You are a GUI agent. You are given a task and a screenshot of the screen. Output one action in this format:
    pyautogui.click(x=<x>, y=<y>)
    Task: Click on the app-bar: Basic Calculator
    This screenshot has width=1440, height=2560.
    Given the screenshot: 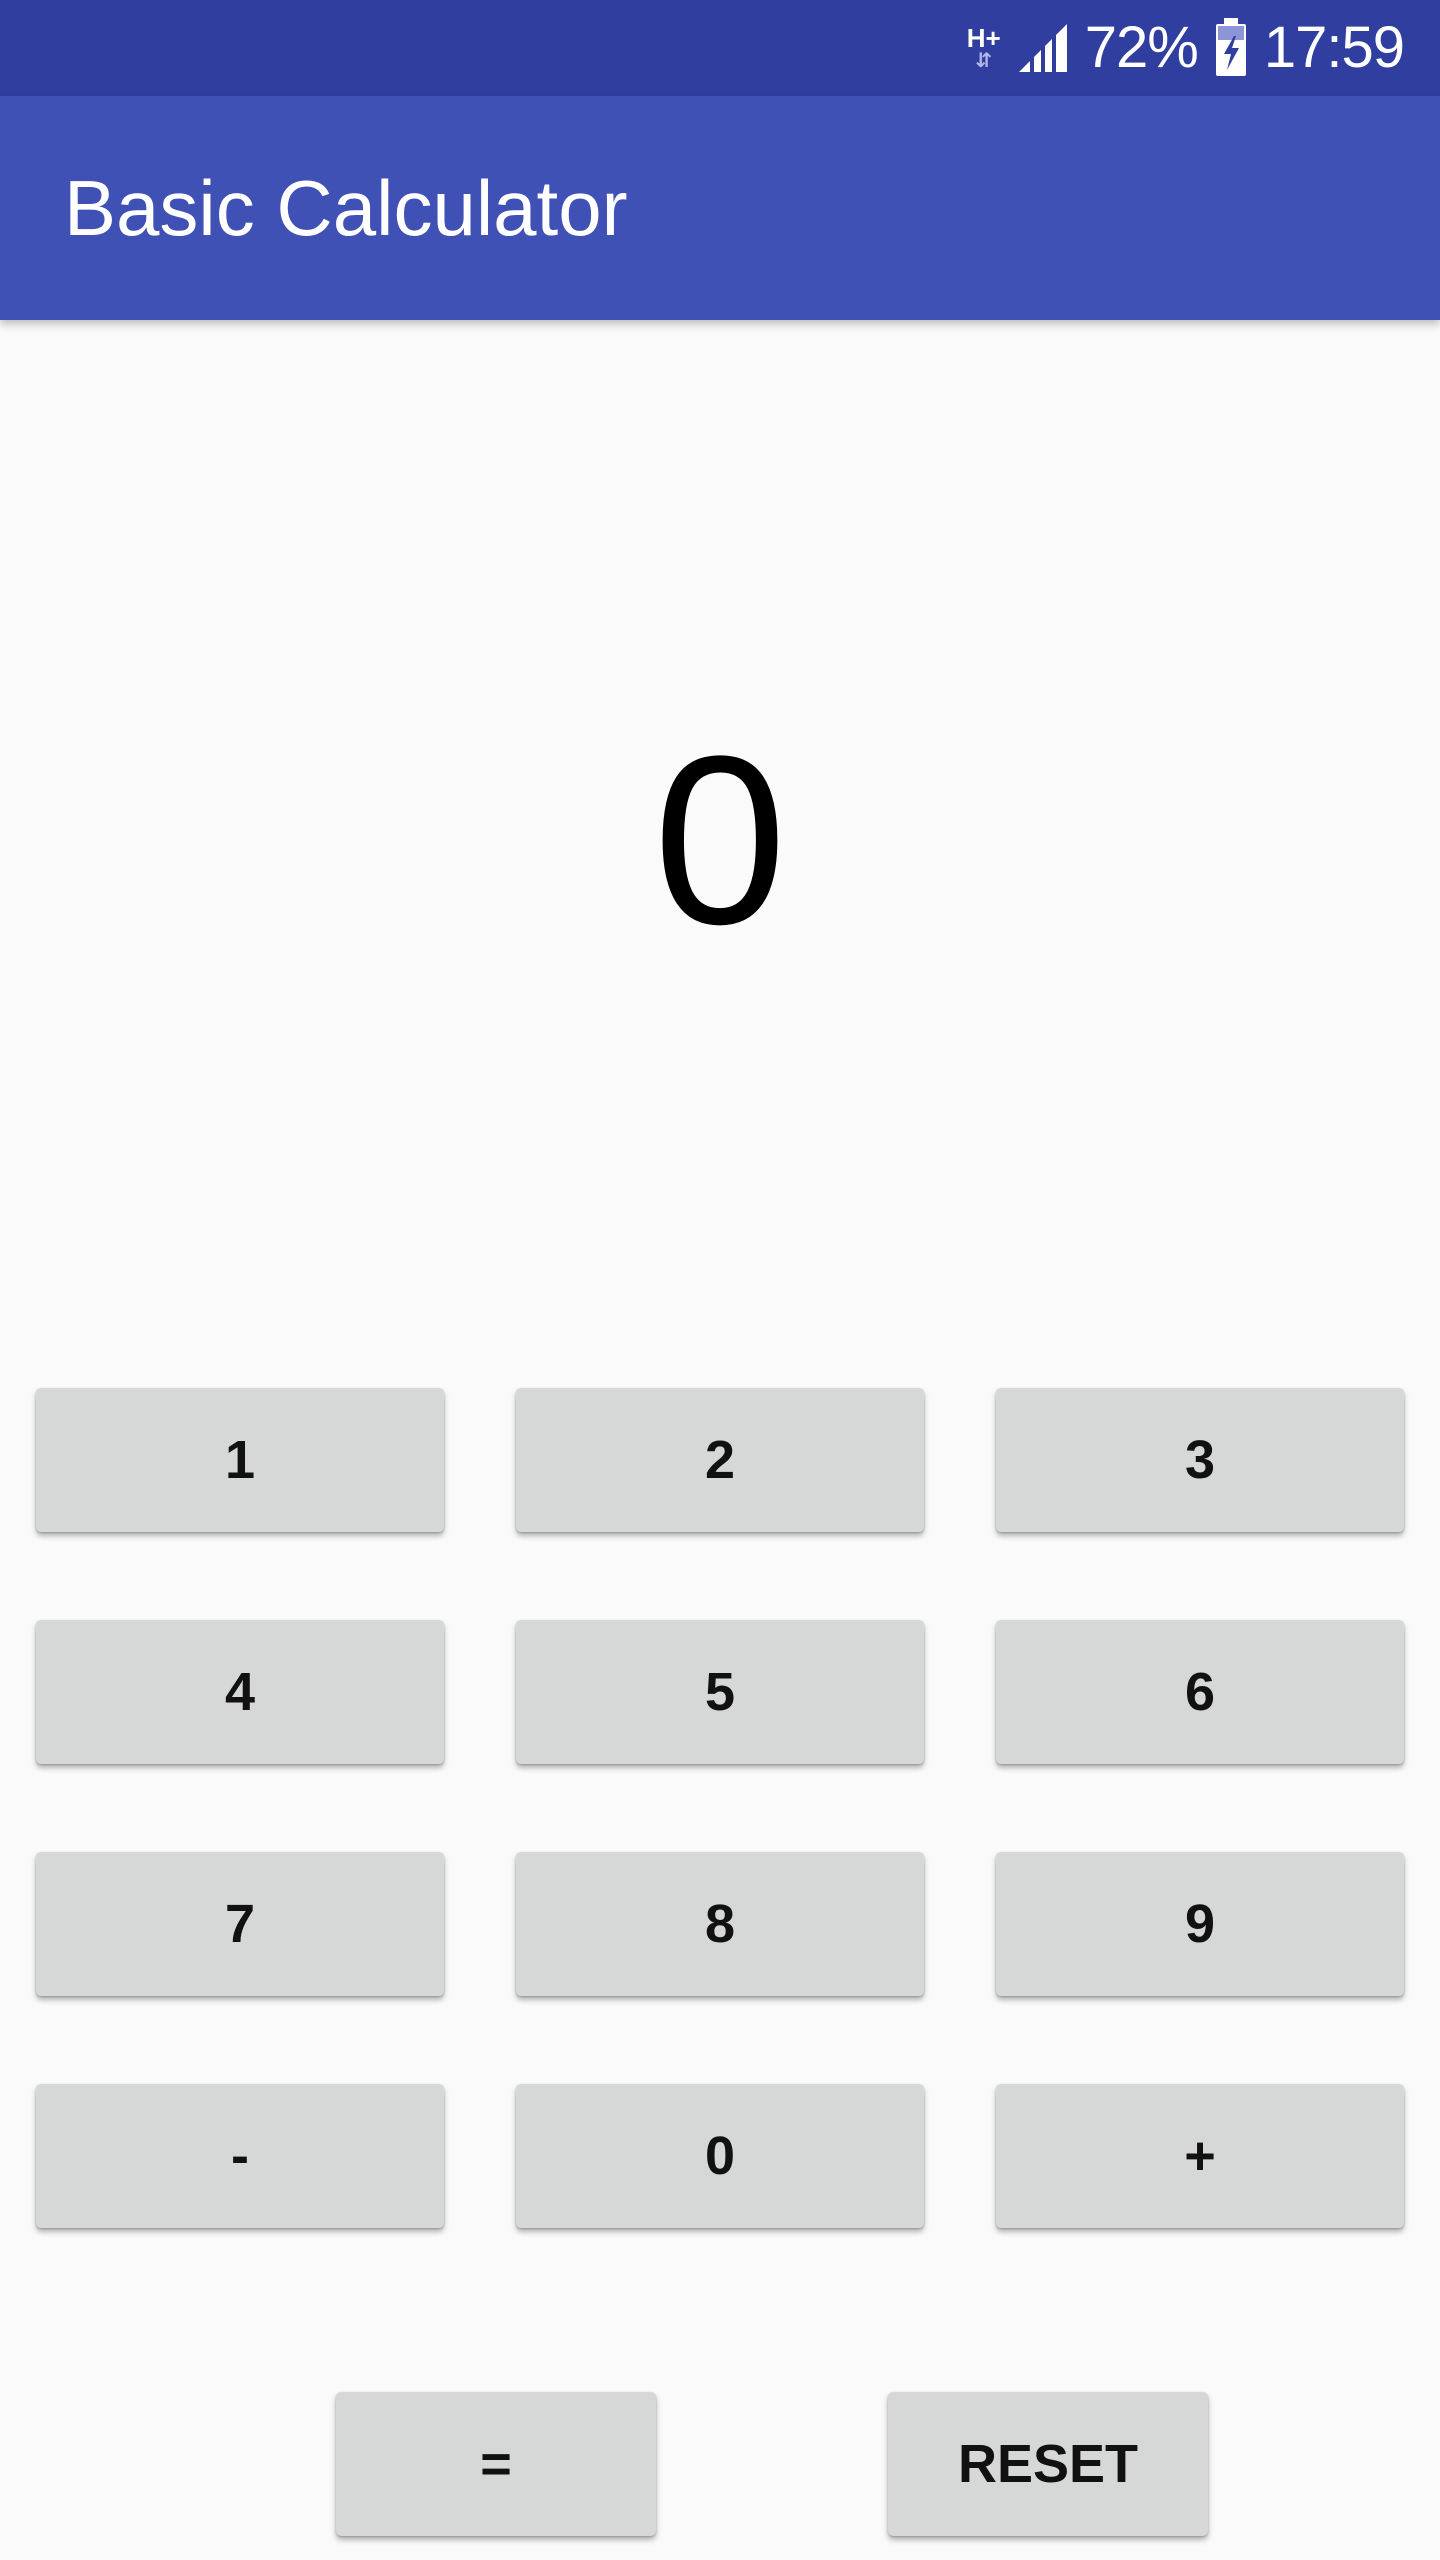 What is the action you would take?
    pyautogui.click(x=720, y=208)
    